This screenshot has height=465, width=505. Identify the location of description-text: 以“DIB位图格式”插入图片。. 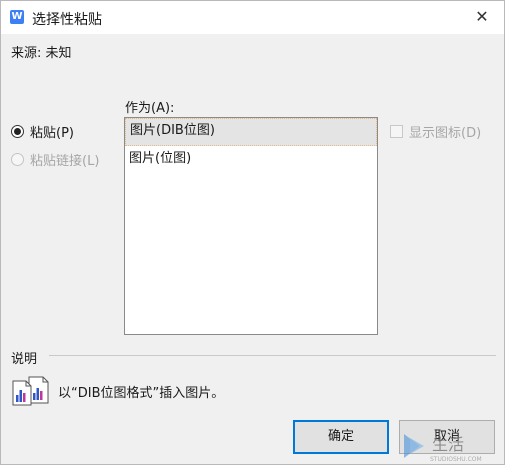
(141, 393).